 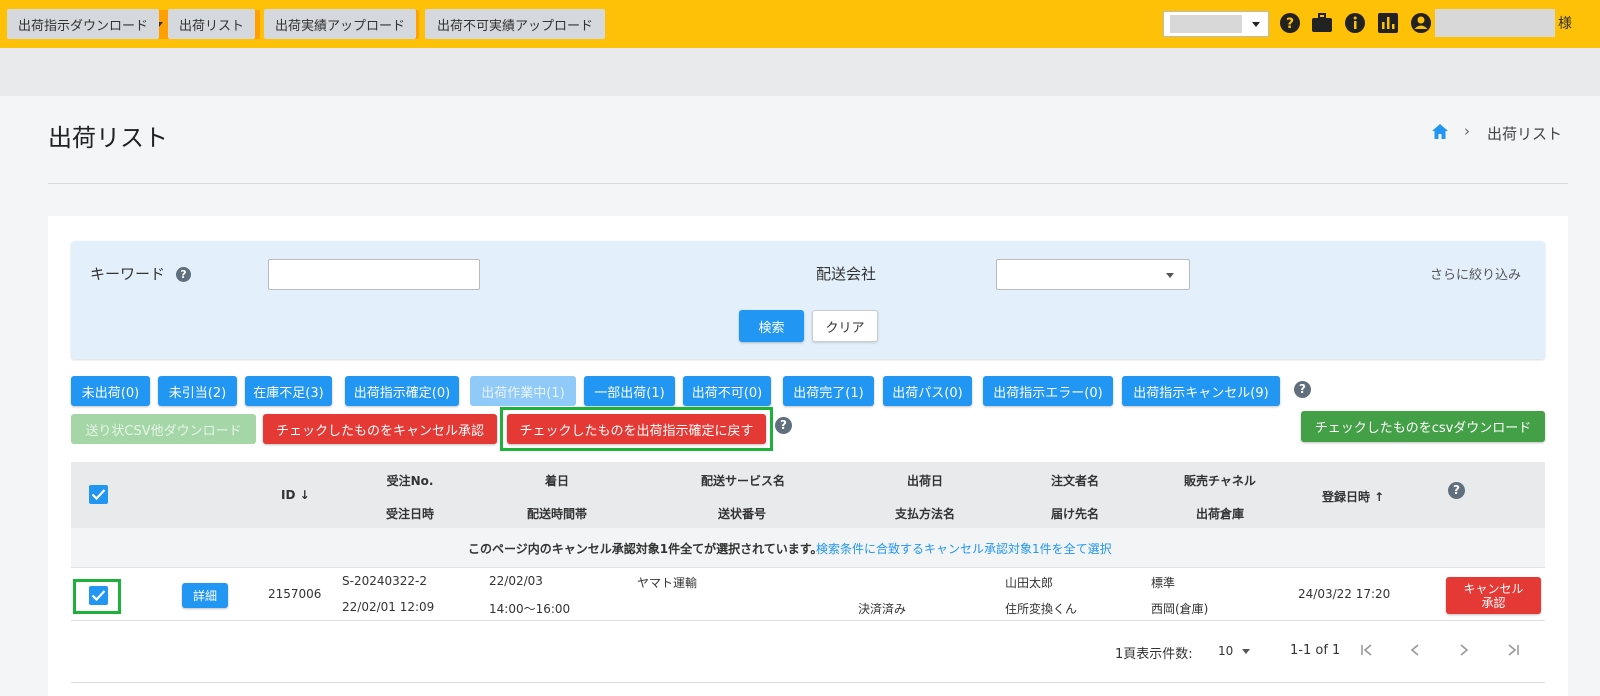 I want to click on header-ship-date: 出荷日, so click(x=924, y=481).